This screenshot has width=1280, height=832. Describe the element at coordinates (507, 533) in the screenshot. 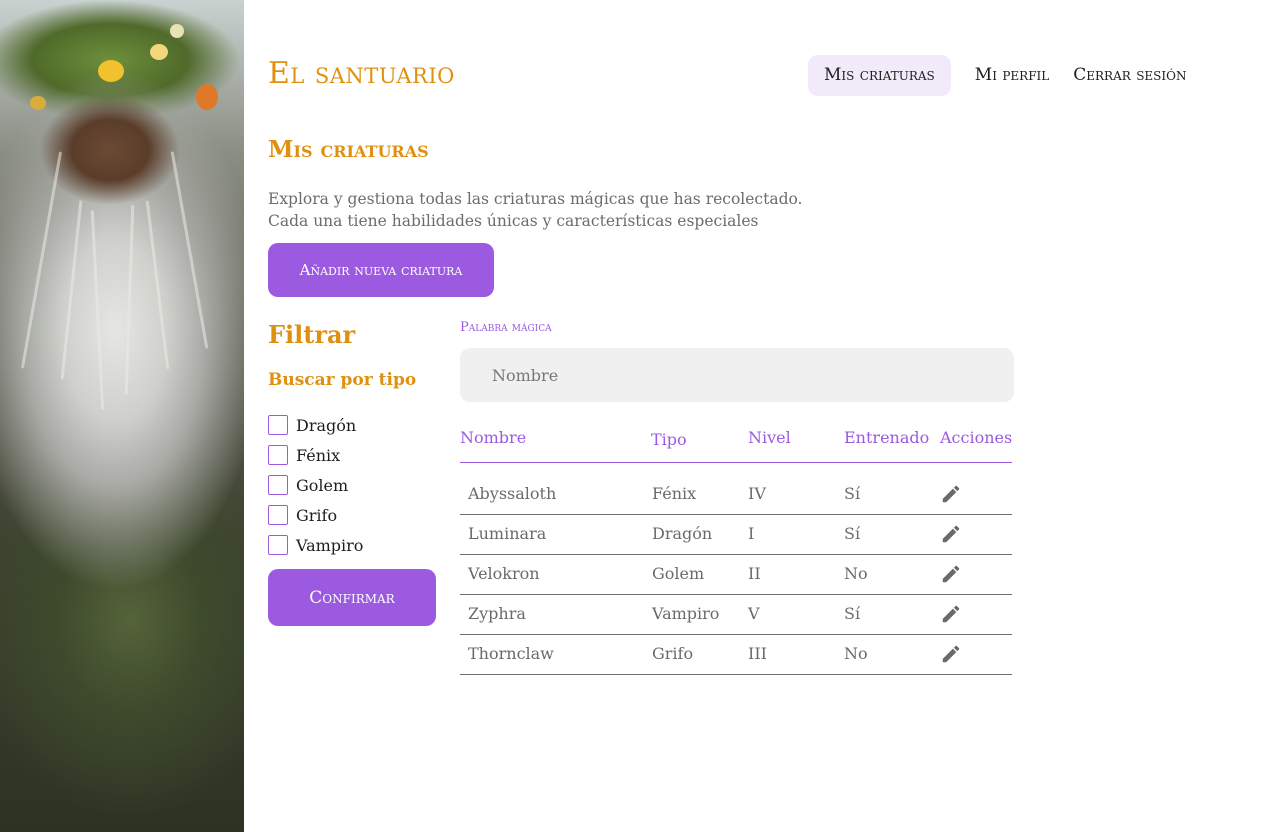

I see `cell-name: Luminara` at that location.